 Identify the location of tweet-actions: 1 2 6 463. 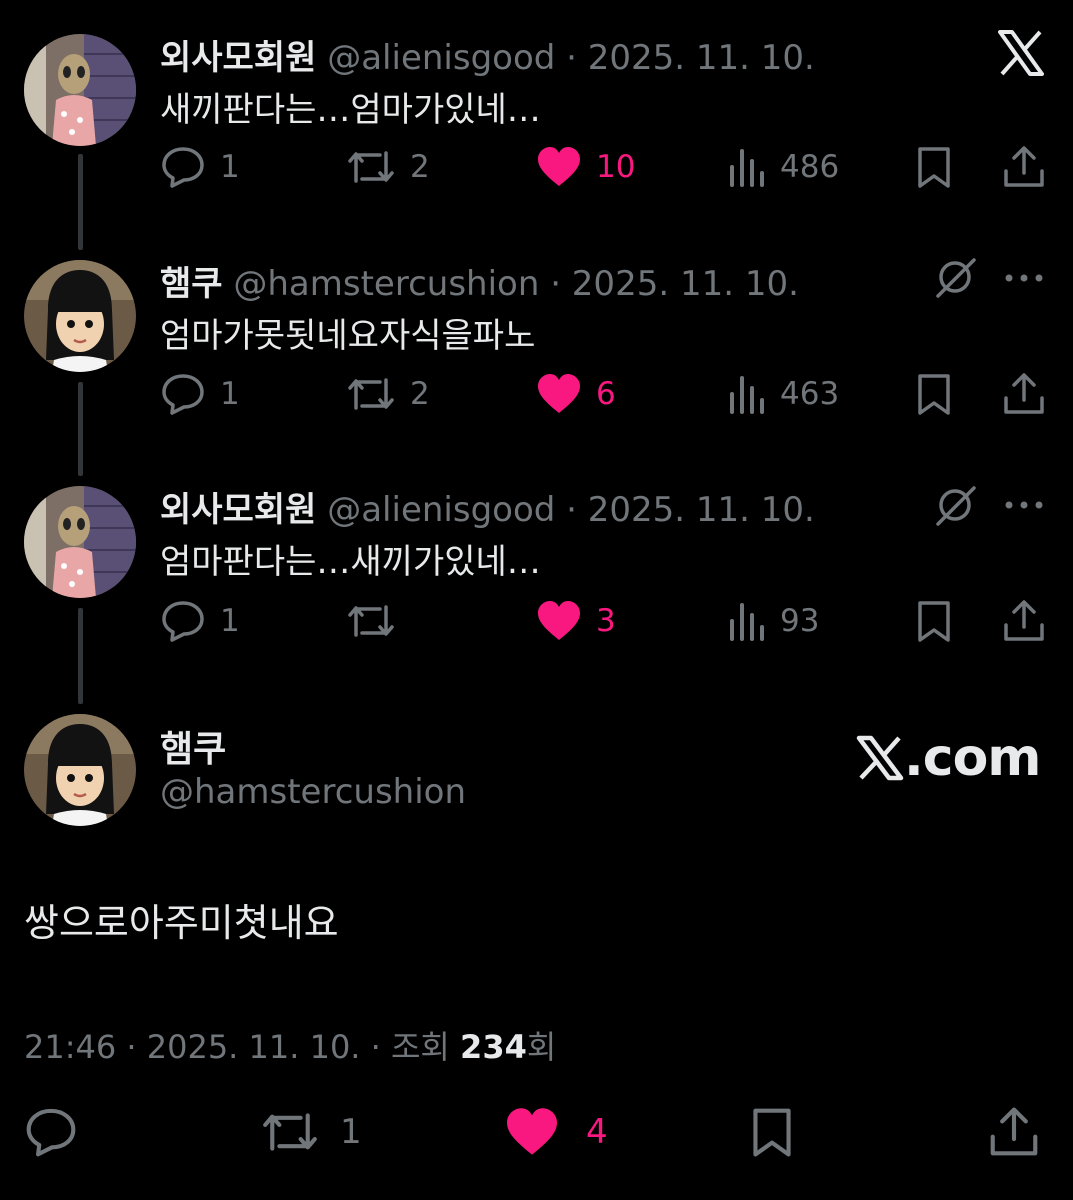
(605, 394).